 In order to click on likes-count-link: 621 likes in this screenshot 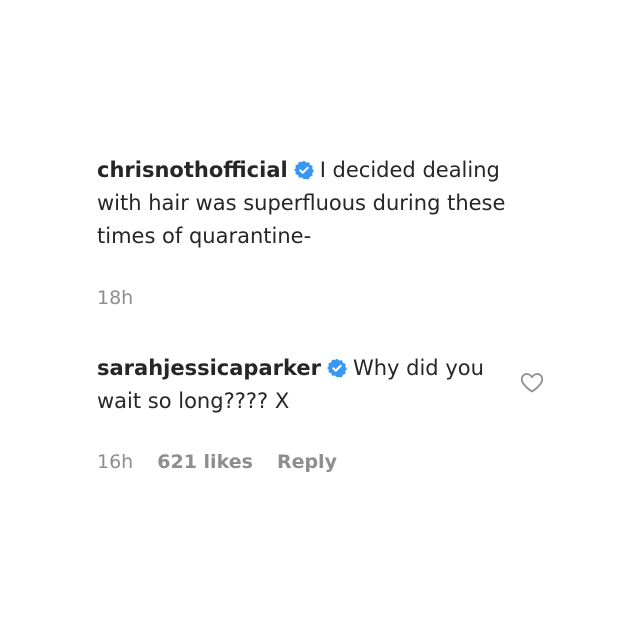, I will do `click(205, 462)`.